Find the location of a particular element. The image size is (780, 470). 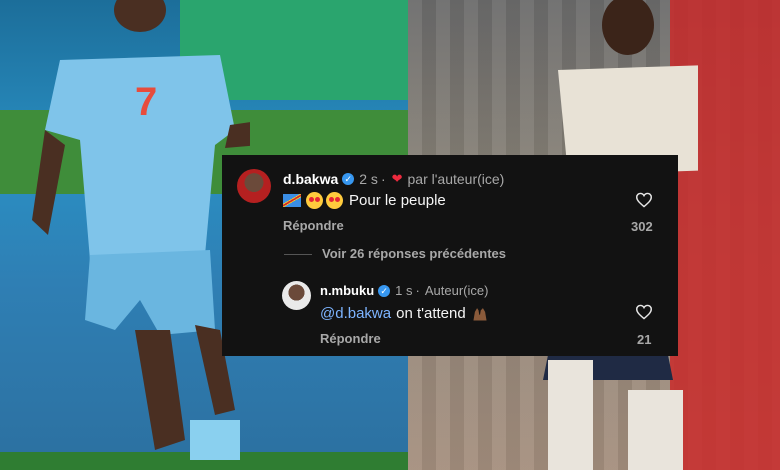

view-replies-label: Voir 26 réponses précédentes is located at coordinates (414, 253).